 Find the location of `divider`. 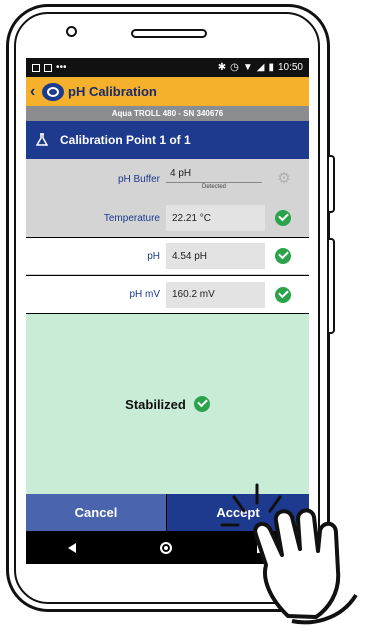

divider is located at coordinates (214, 182).